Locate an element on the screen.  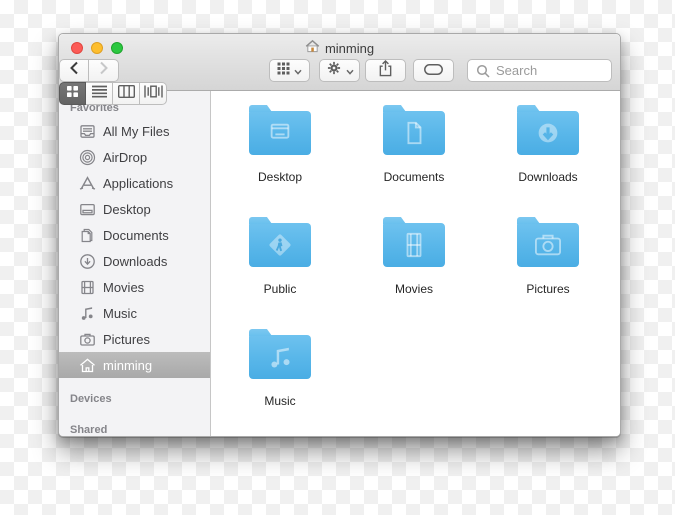
airdrop-icon is located at coordinates (87, 157).